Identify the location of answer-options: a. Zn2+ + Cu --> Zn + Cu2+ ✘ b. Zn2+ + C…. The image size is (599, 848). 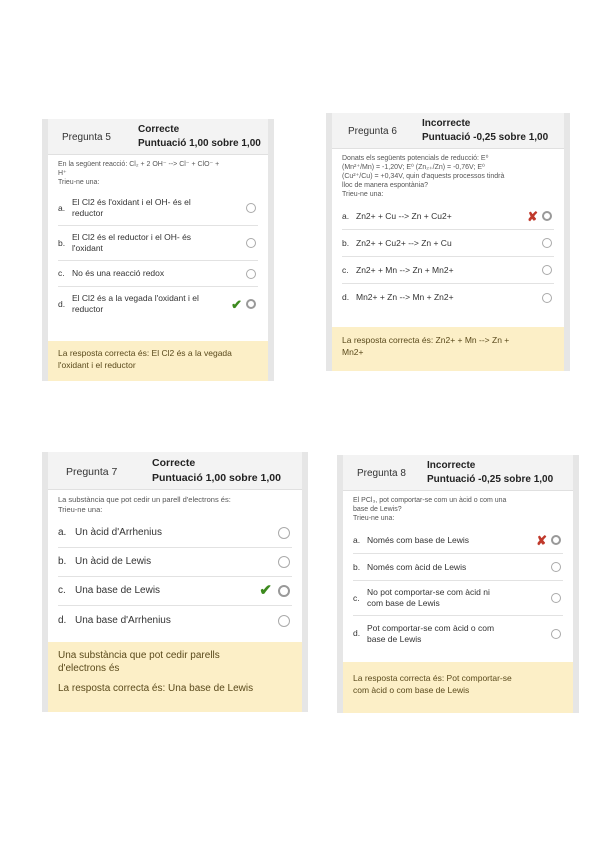
(448, 257).